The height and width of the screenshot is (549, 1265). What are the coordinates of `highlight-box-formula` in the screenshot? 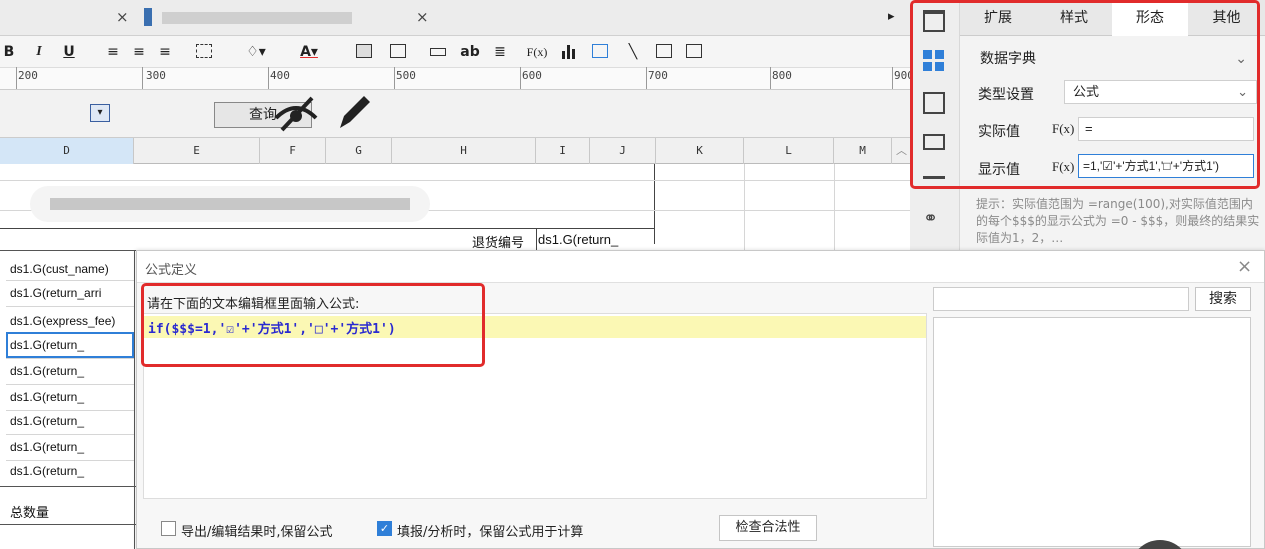 It's located at (313, 325).